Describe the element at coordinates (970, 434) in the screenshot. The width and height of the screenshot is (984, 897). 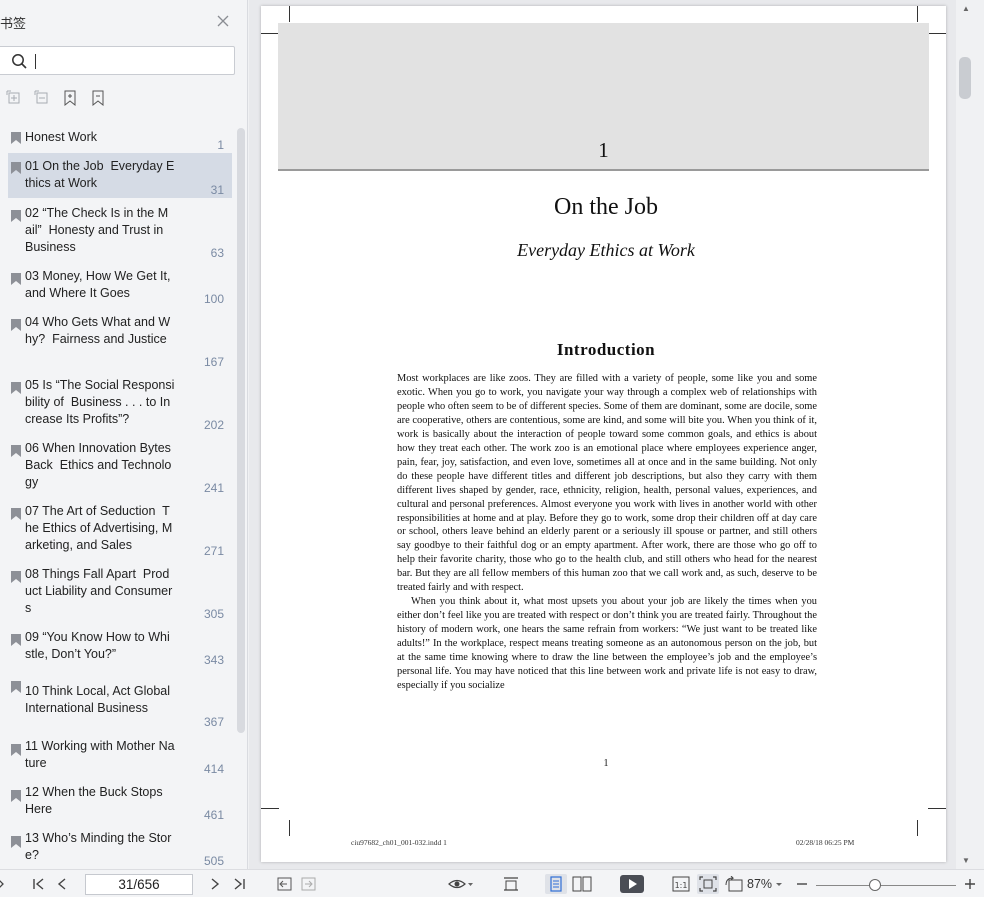
I see `document-scrollbar: ▲ ▼` at that location.